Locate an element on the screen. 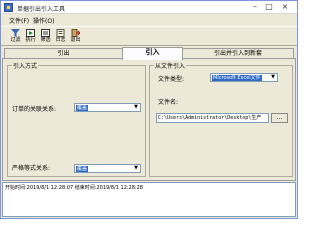 This screenshot has height=240, width=320. order-relation-select: 覆盖 ▼ is located at coordinates (107, 107).